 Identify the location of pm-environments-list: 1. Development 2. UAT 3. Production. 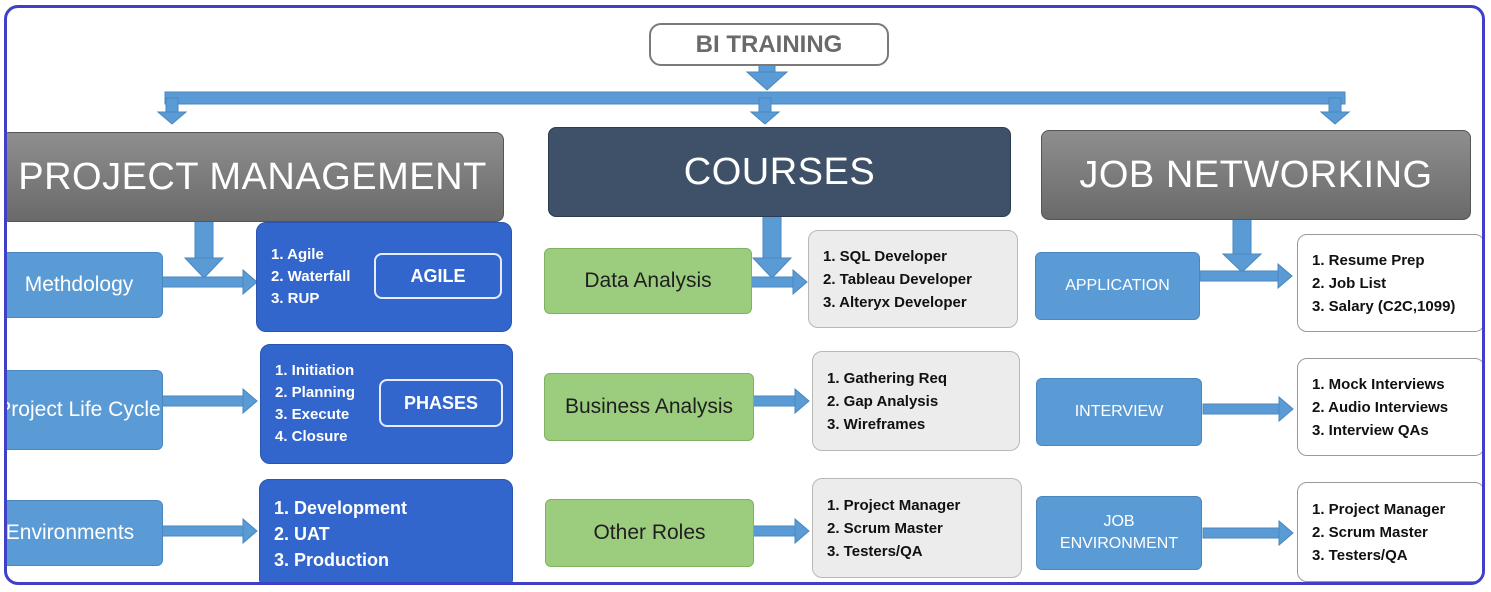
(386, 530).